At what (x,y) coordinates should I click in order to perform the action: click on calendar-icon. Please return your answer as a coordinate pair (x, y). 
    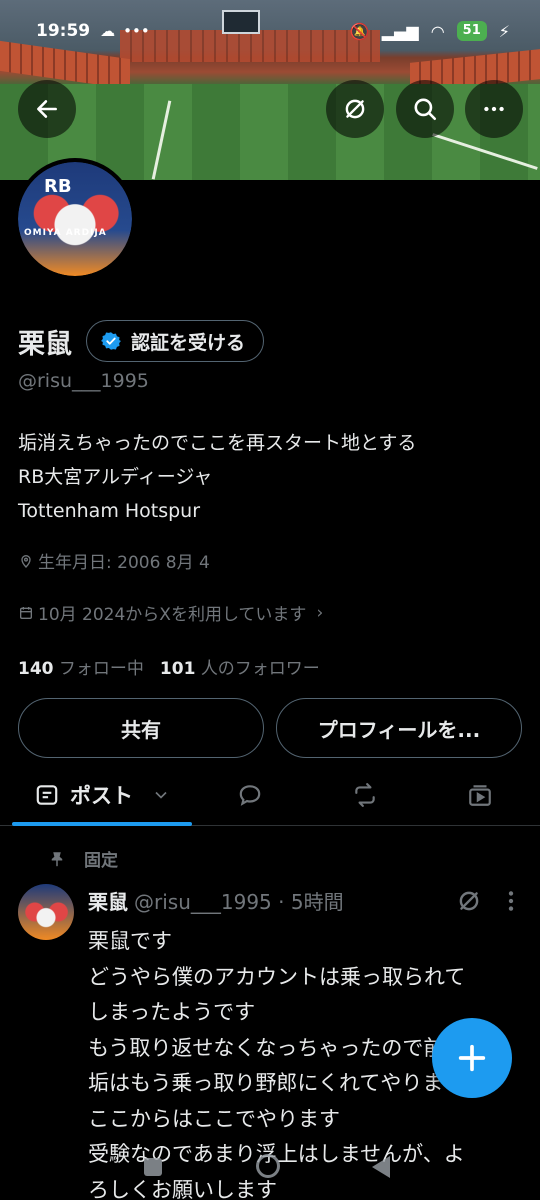
    Looking at the image, I should click on (26, 612).